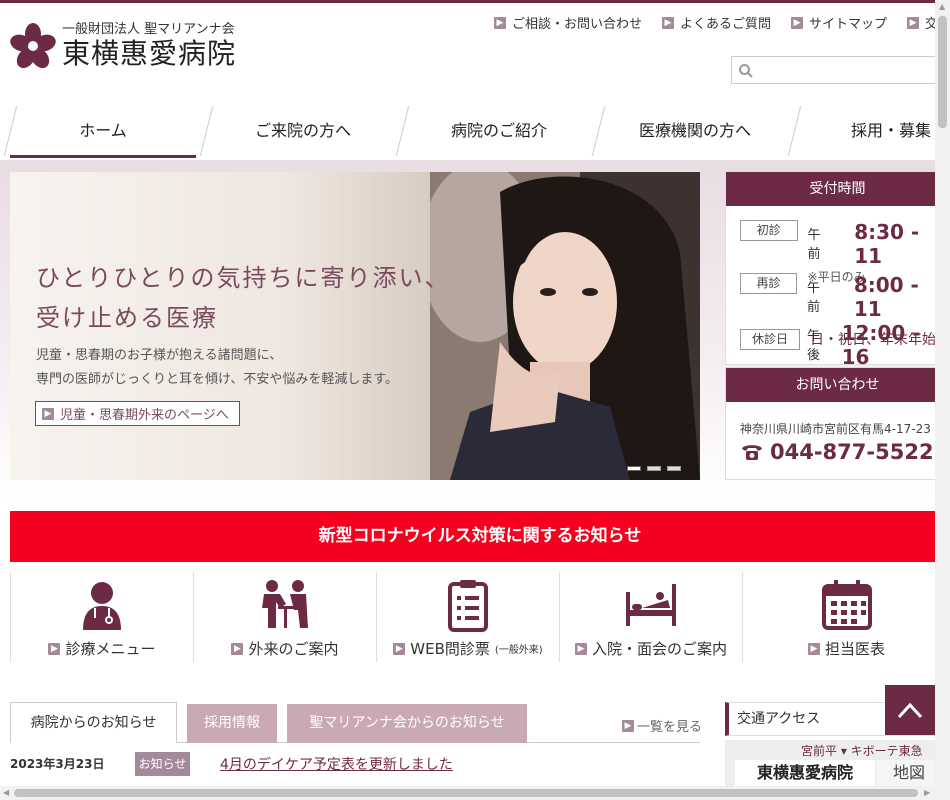  I want to click on main-nav: ホーム ご来院の方へ 病院のご紹介 医療機関の方へ 採用・募集, so click(475, 131).